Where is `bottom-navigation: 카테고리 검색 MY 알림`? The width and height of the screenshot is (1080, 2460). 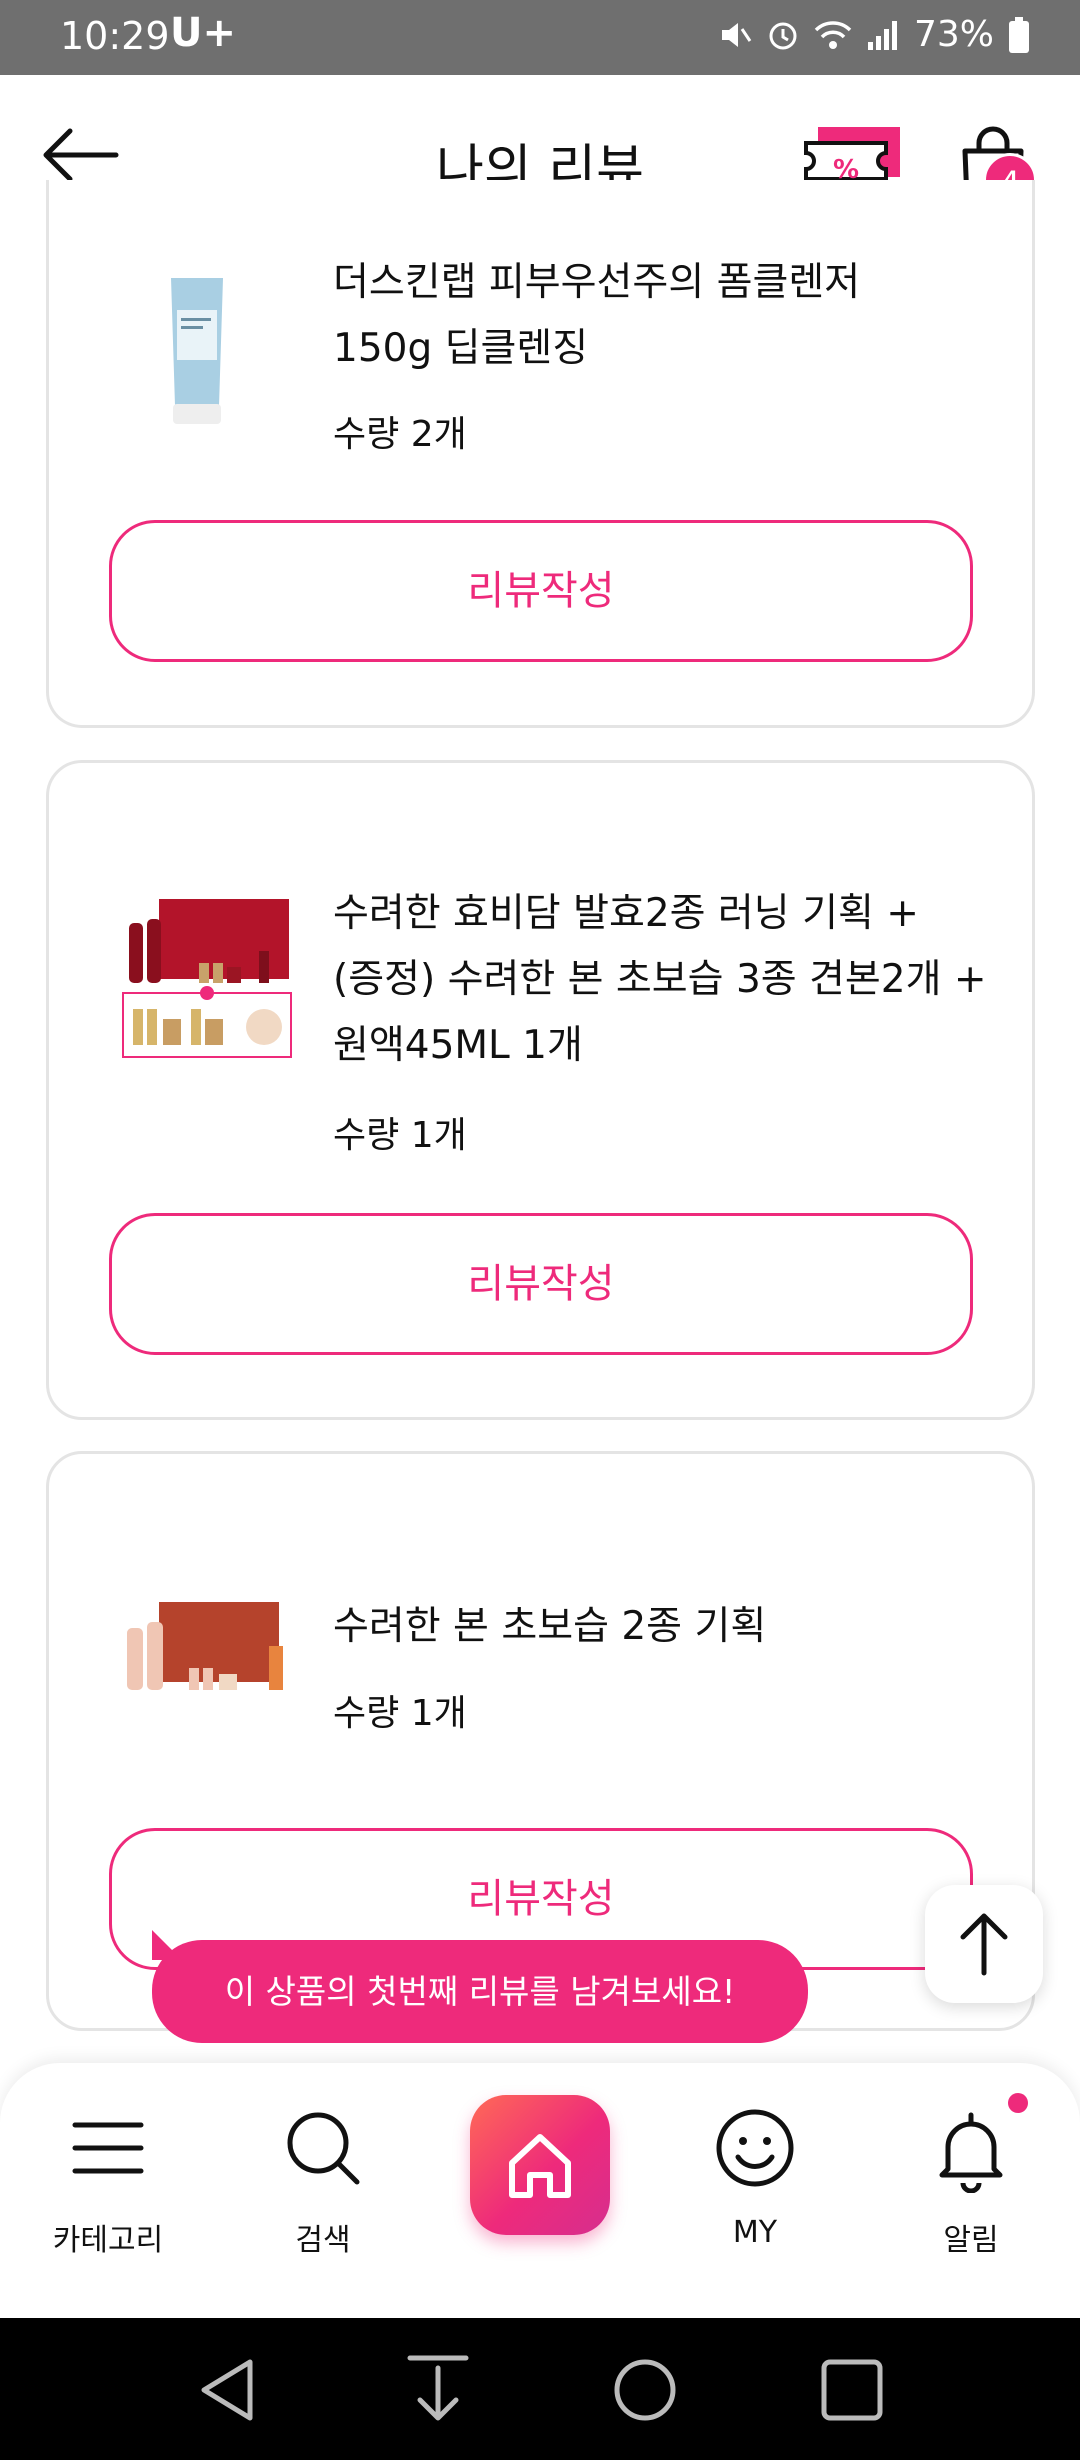 bottom-navigation: 카테고리 검색 MY 알림 is located at coordinates (540, 2190).